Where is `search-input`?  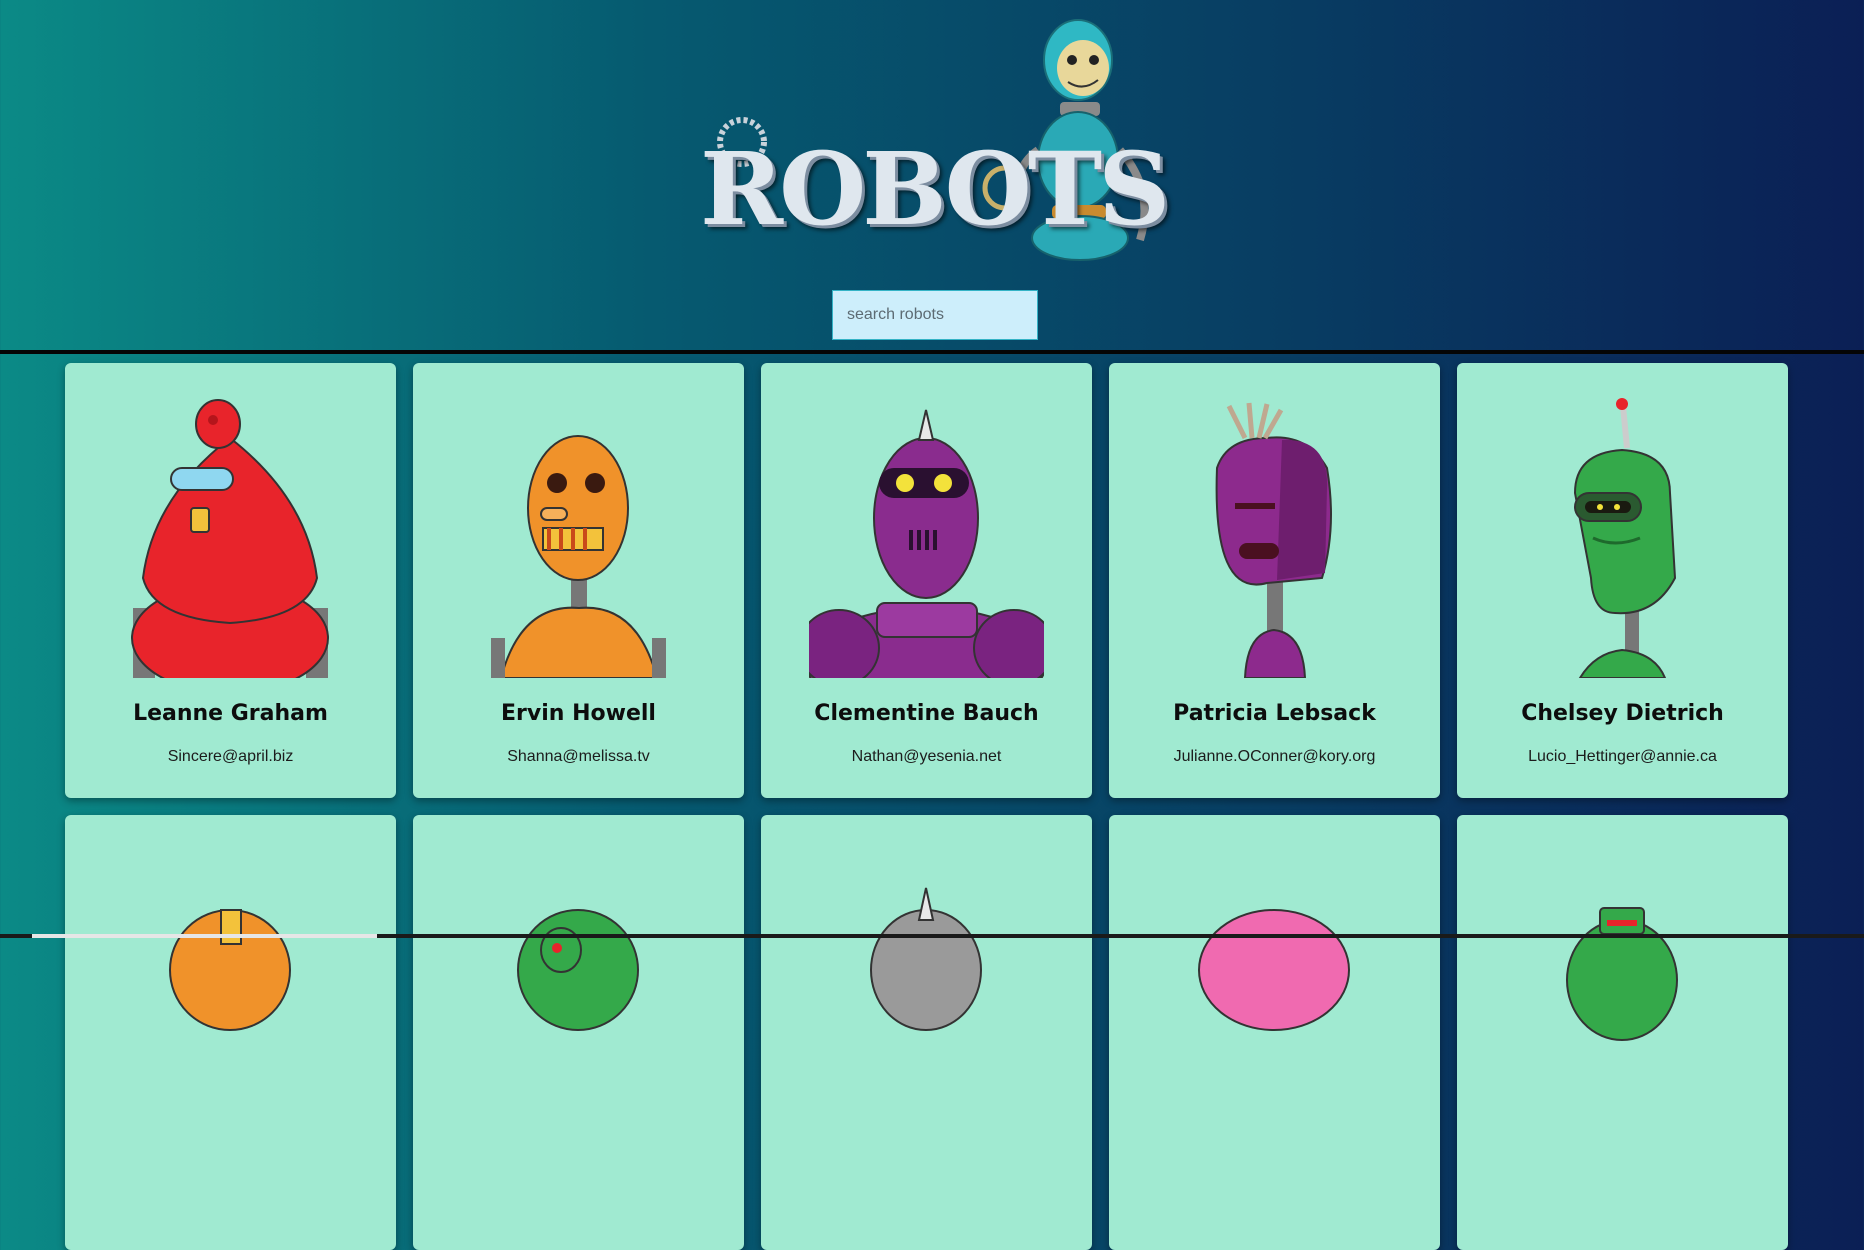 search-input is located at coordinates (935, 315).